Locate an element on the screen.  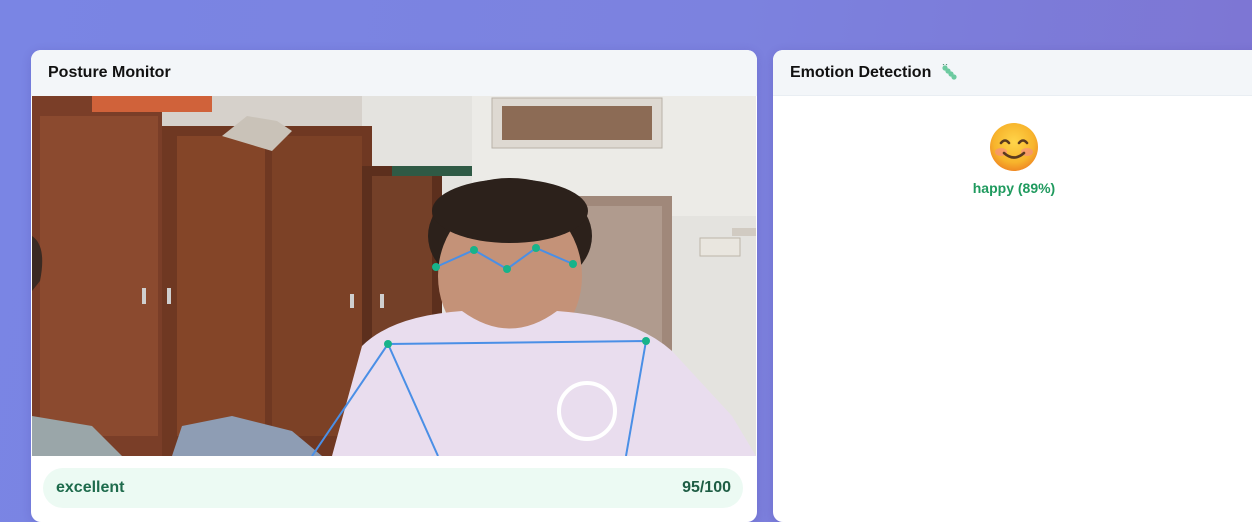
emotion-name: happy is located at coordinates (993, 188).